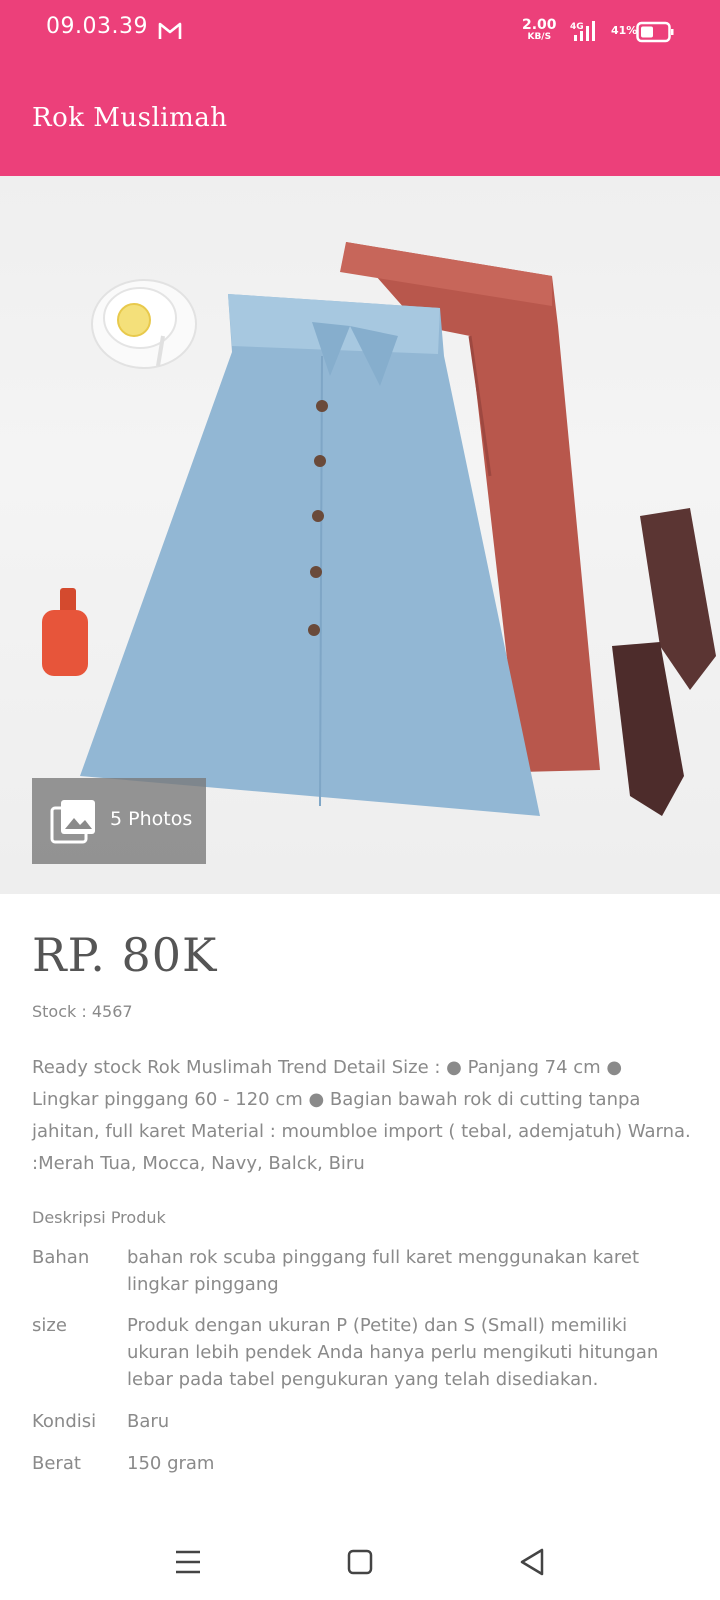  What do you see at coordinates (61, 1257) in the screenshot?
I see `spec-label: Bahan` at bounding box center [61, 1257].